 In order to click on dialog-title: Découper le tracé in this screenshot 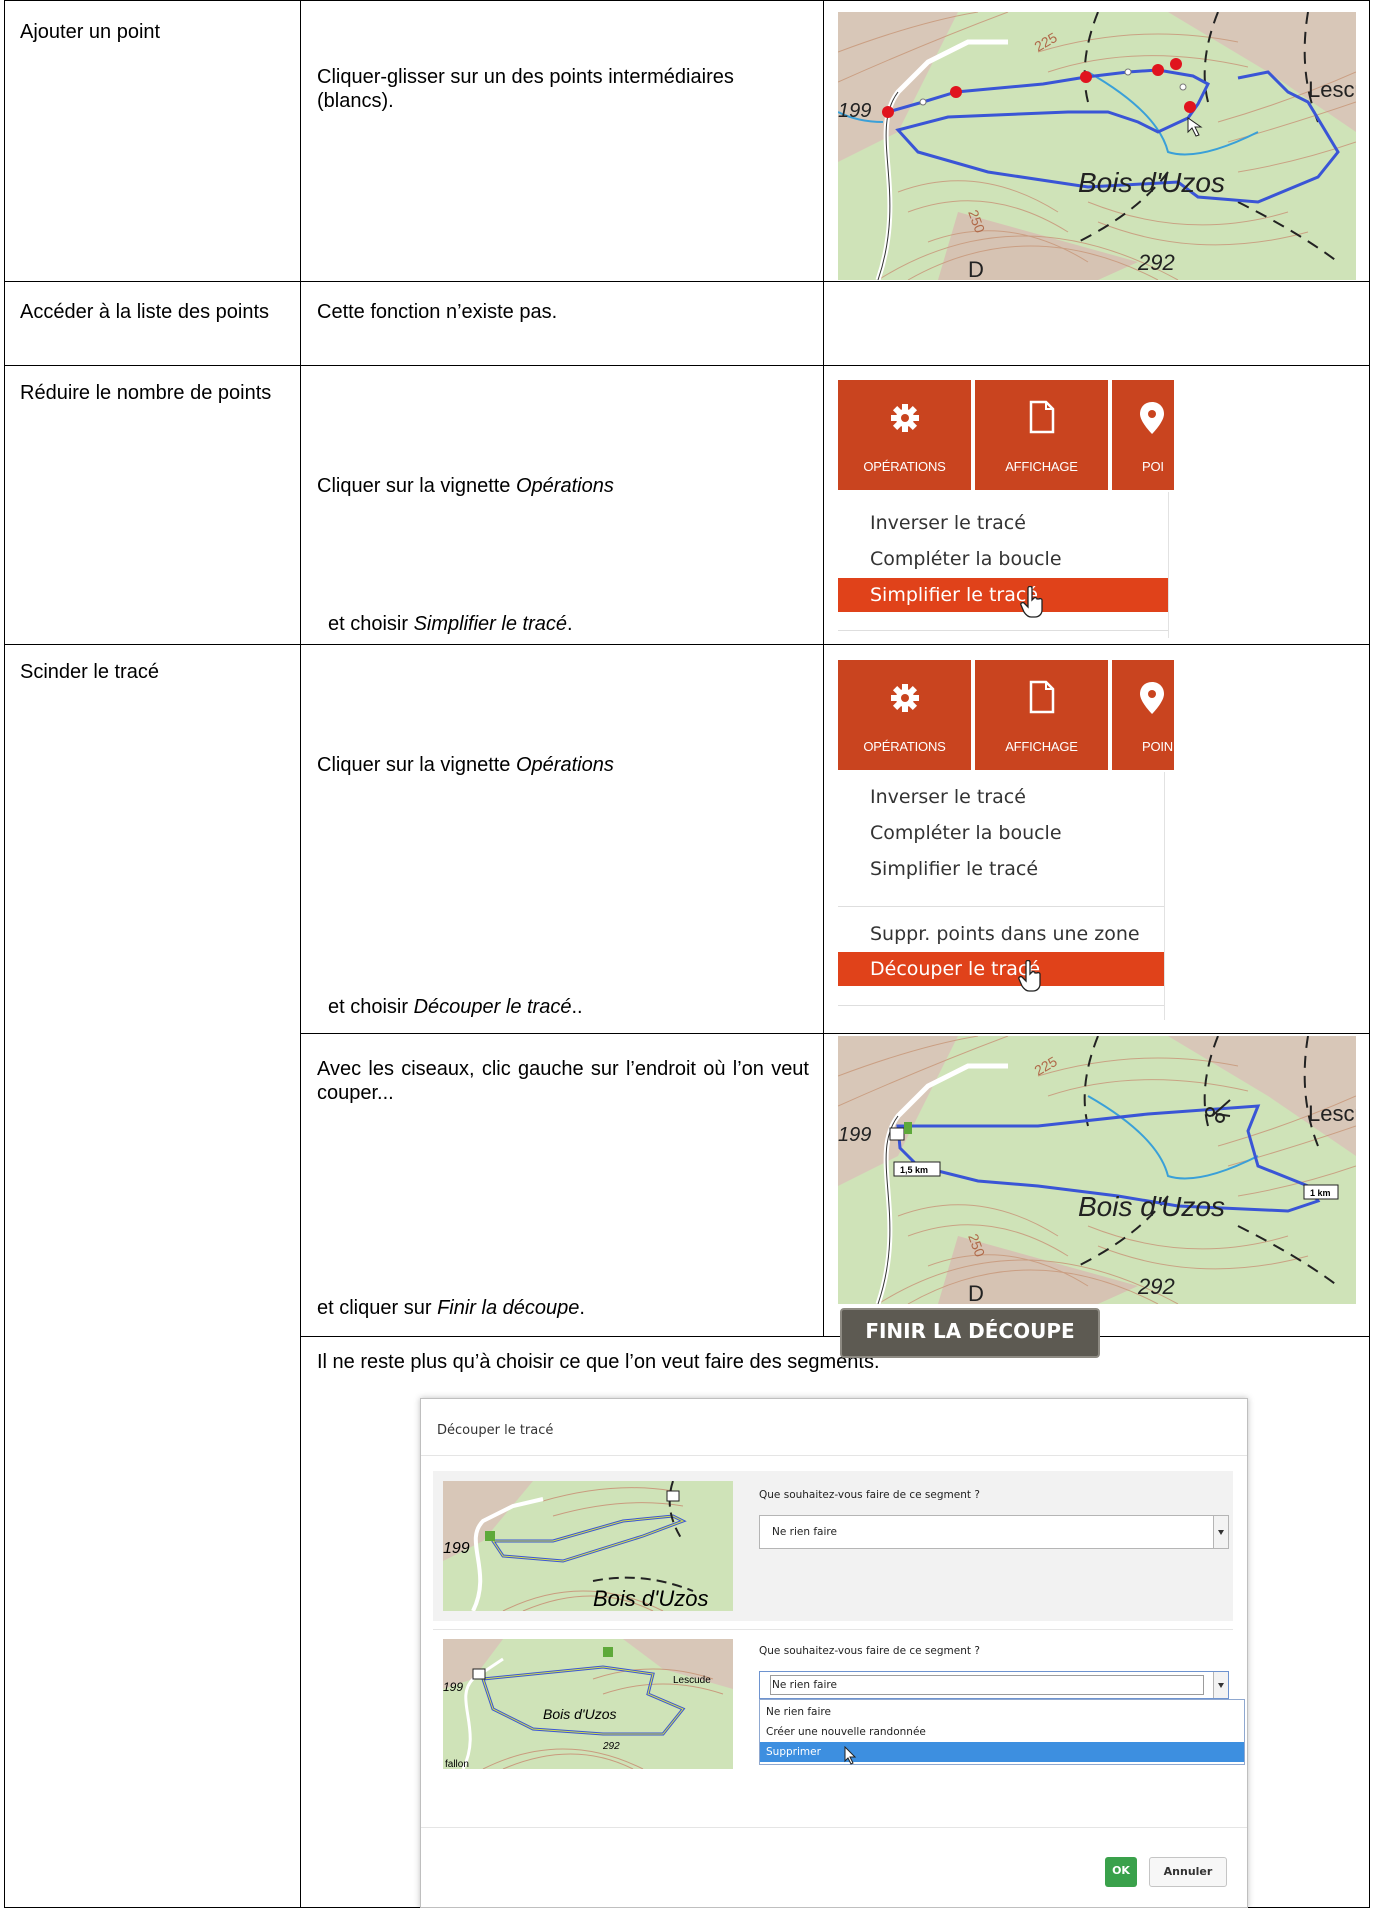, I will do `click(495, 1430)`.